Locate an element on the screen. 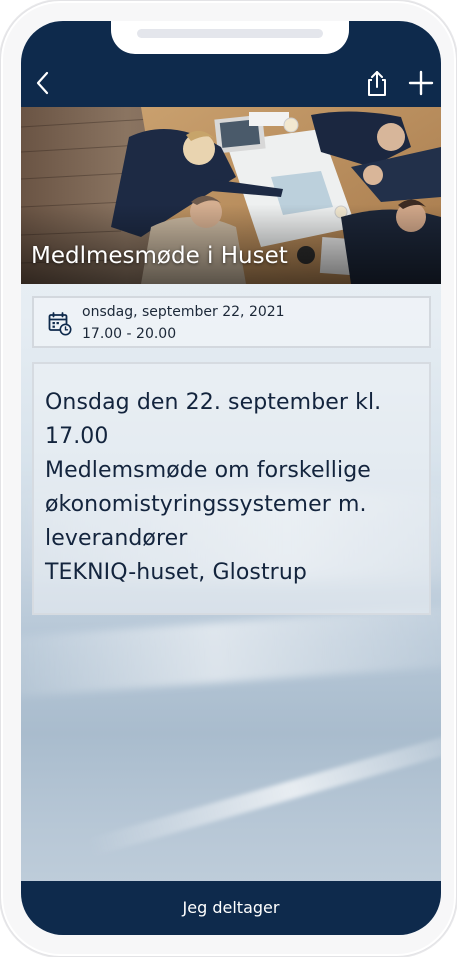 This screenshot has width=457, height=957. event-time: 17.00 - 20.00 is located at coordinates (129, 334).